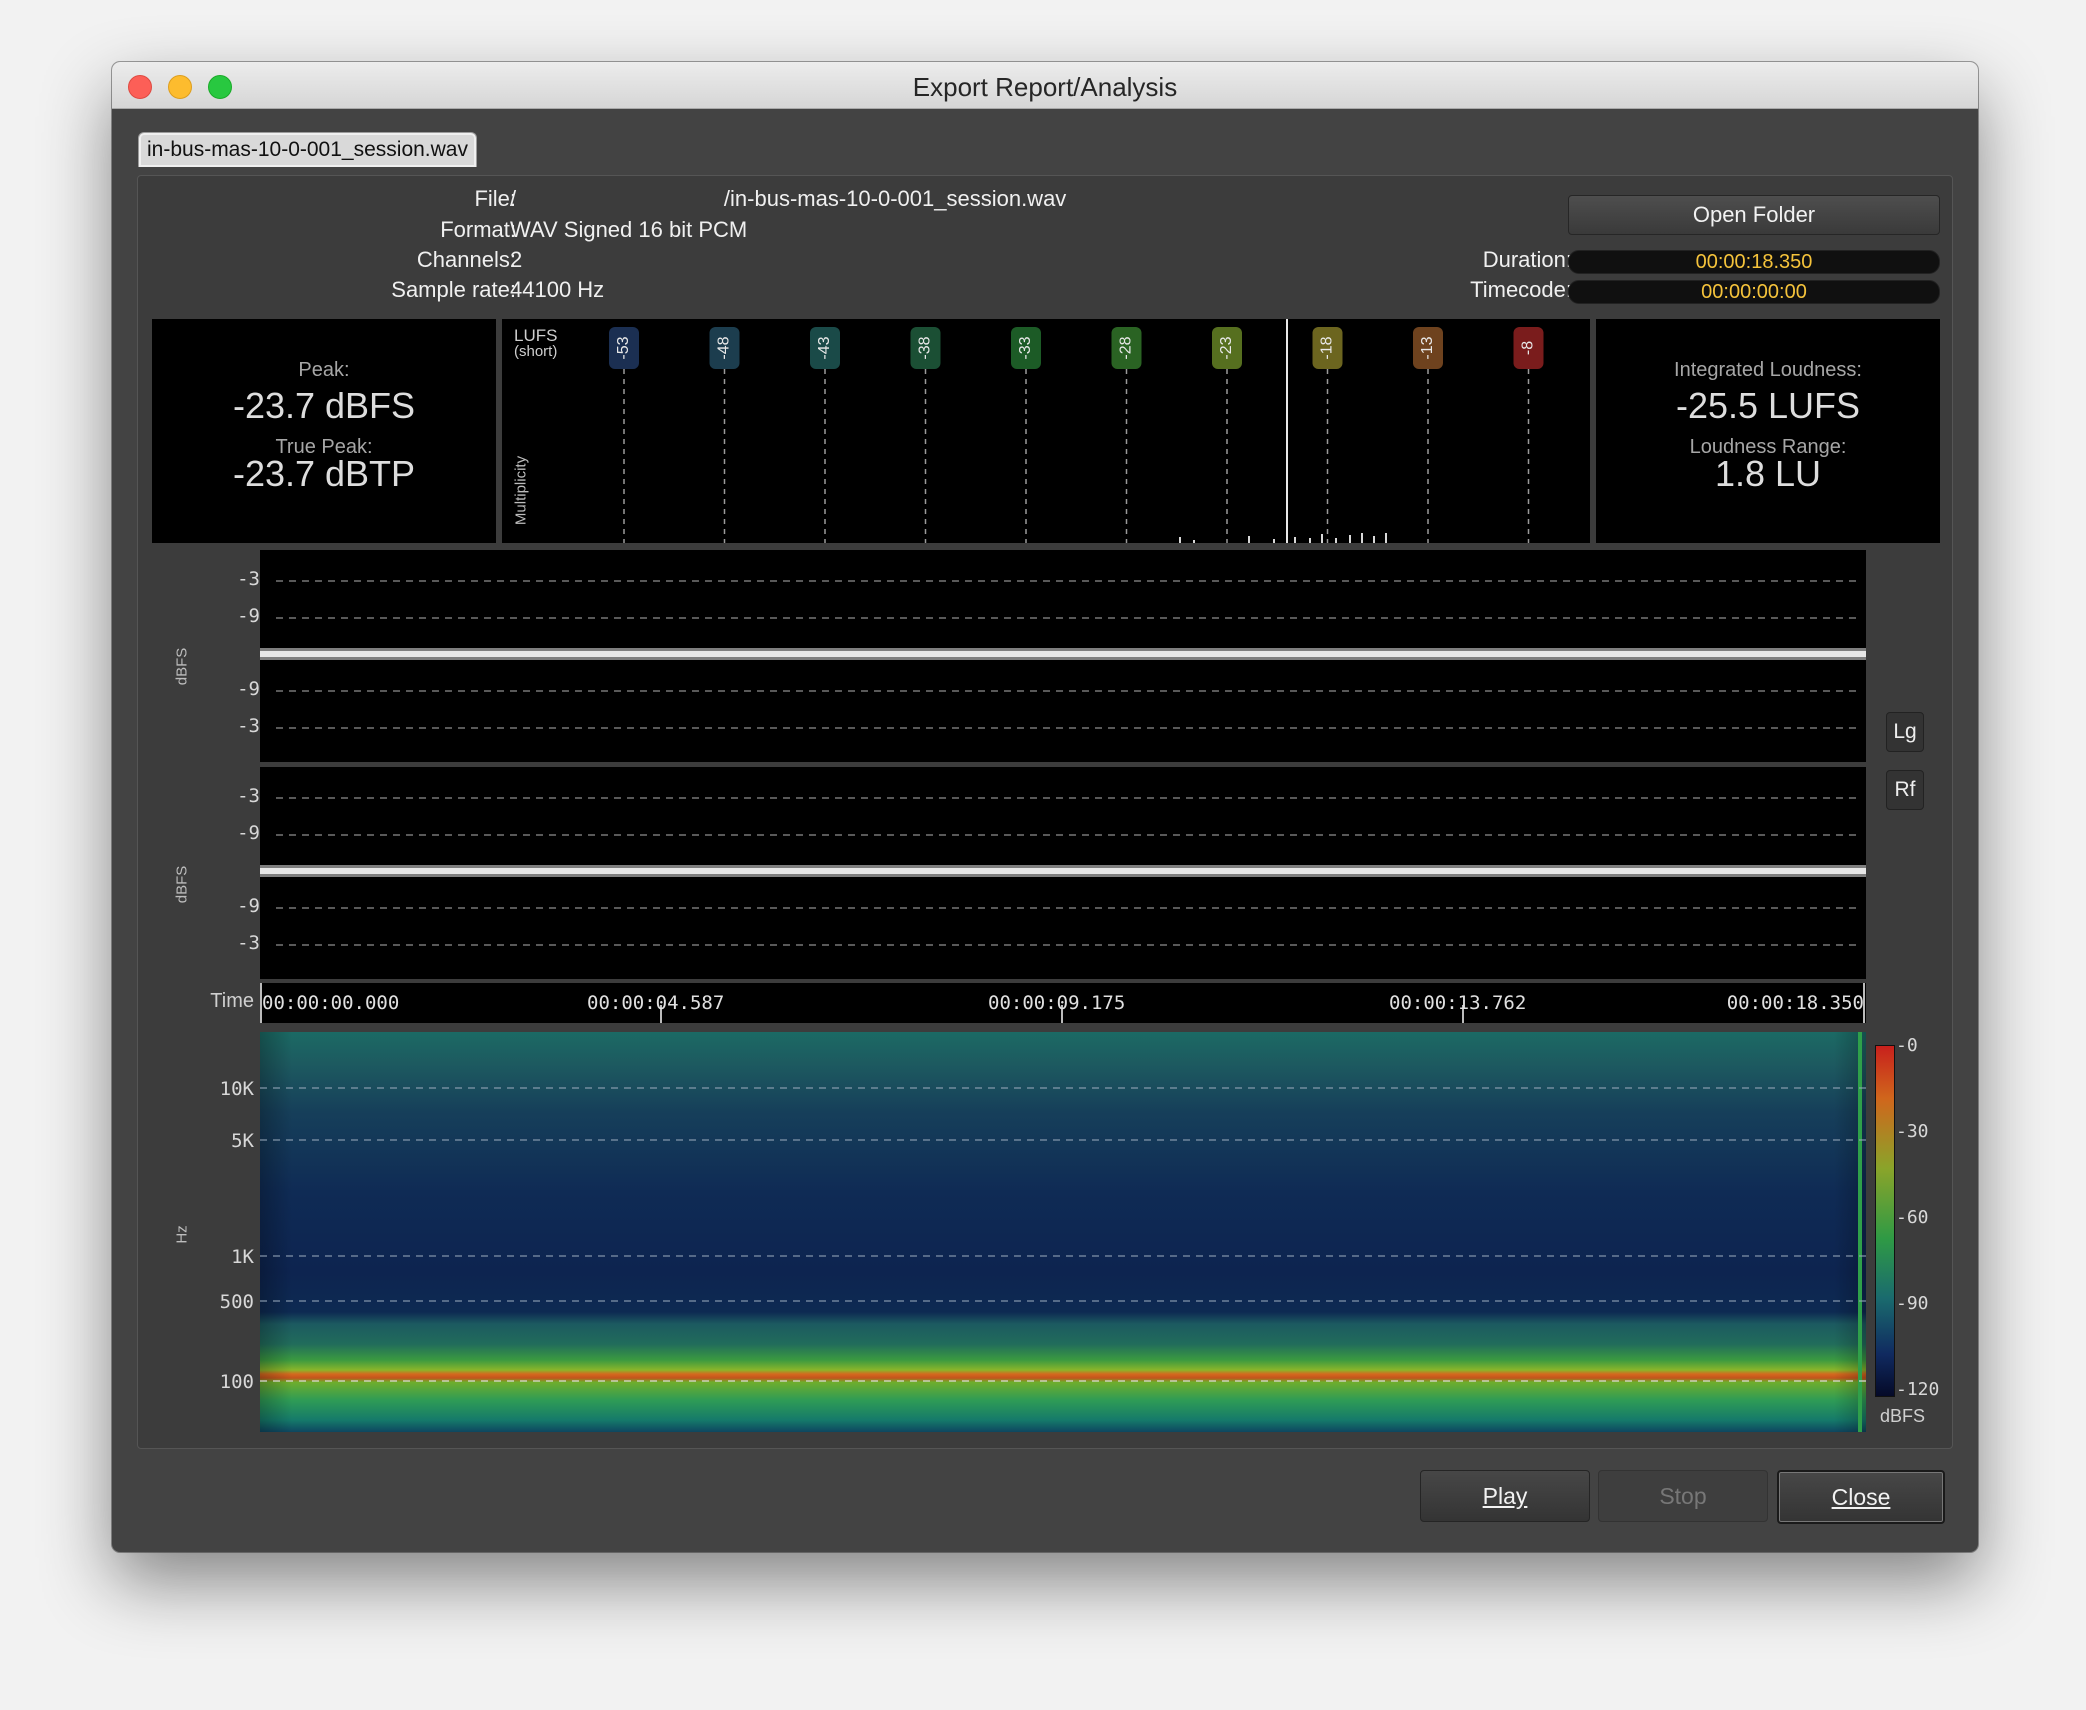 The image size is (2086, 1710). What do you see at coordinates (516, 259) in the screenshot?
I see `channels-value: 2` at bounding box center [516, 259].